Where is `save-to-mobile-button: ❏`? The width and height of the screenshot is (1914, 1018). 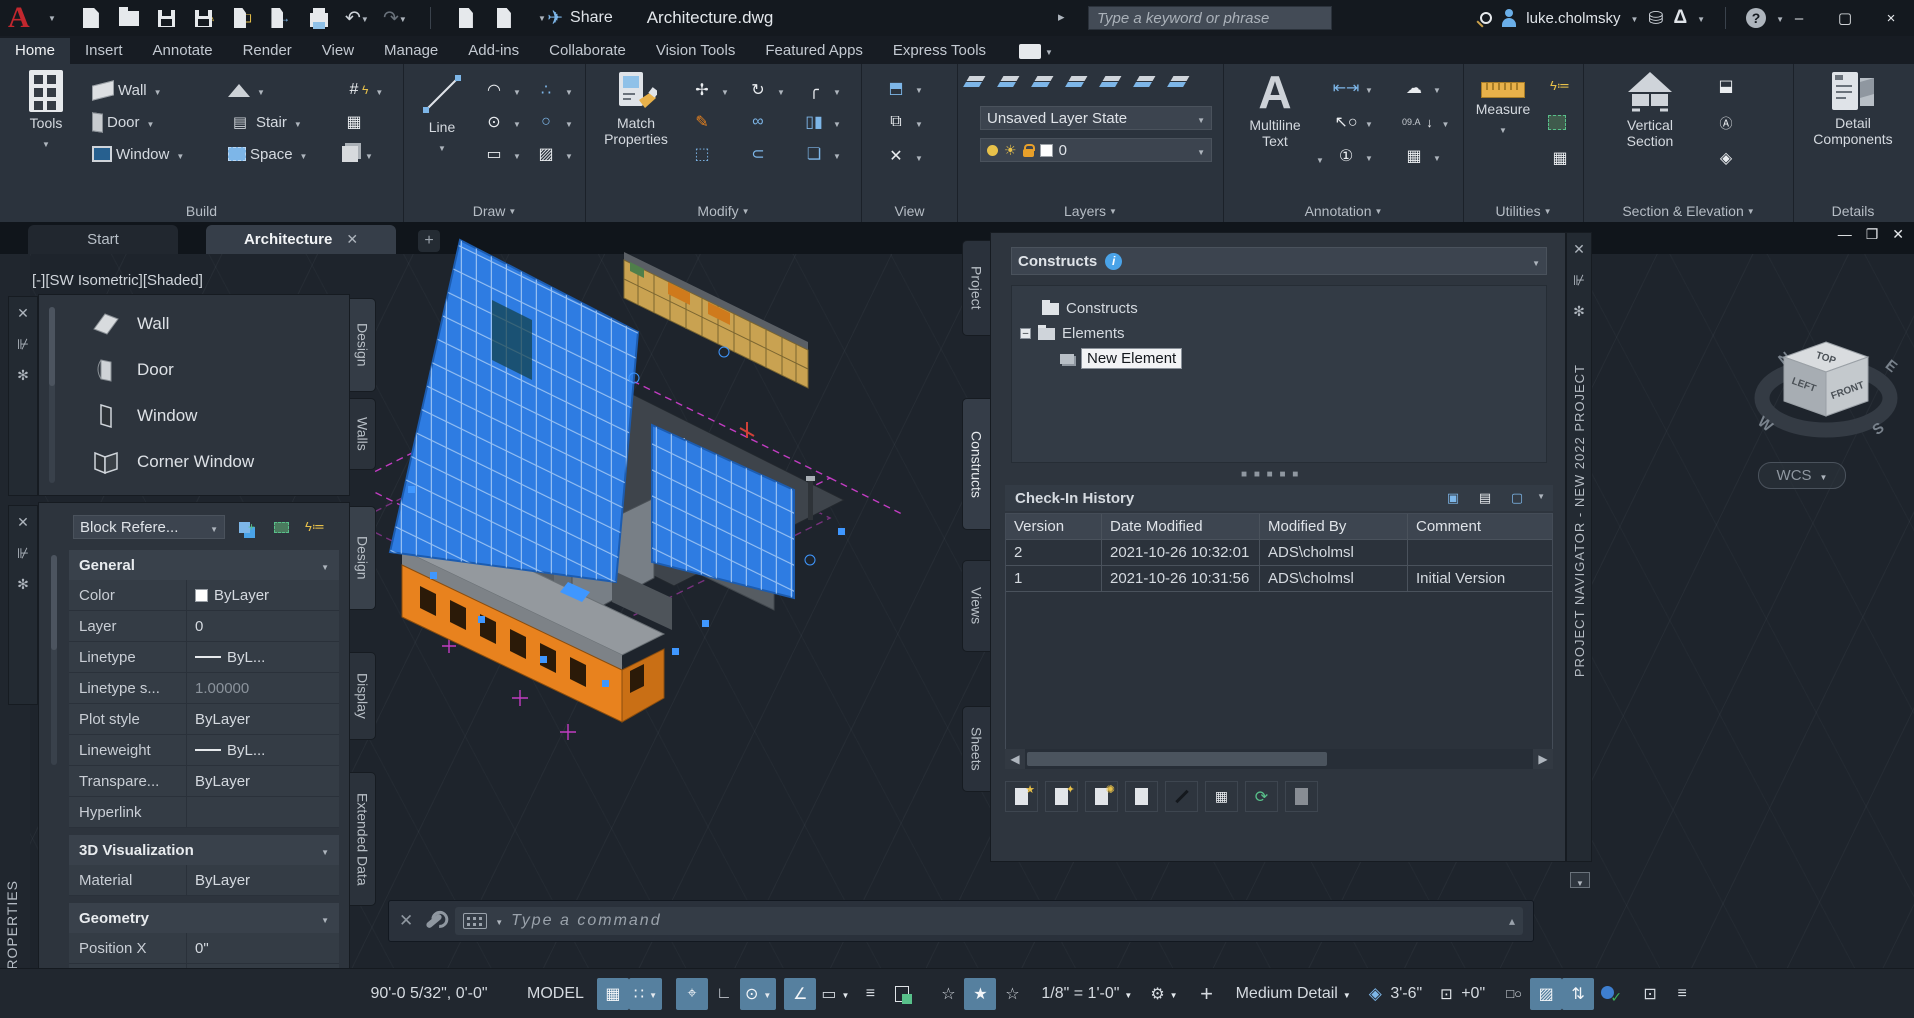 save-to-mobile-button: ❏ is located at coordinates (243, 18).